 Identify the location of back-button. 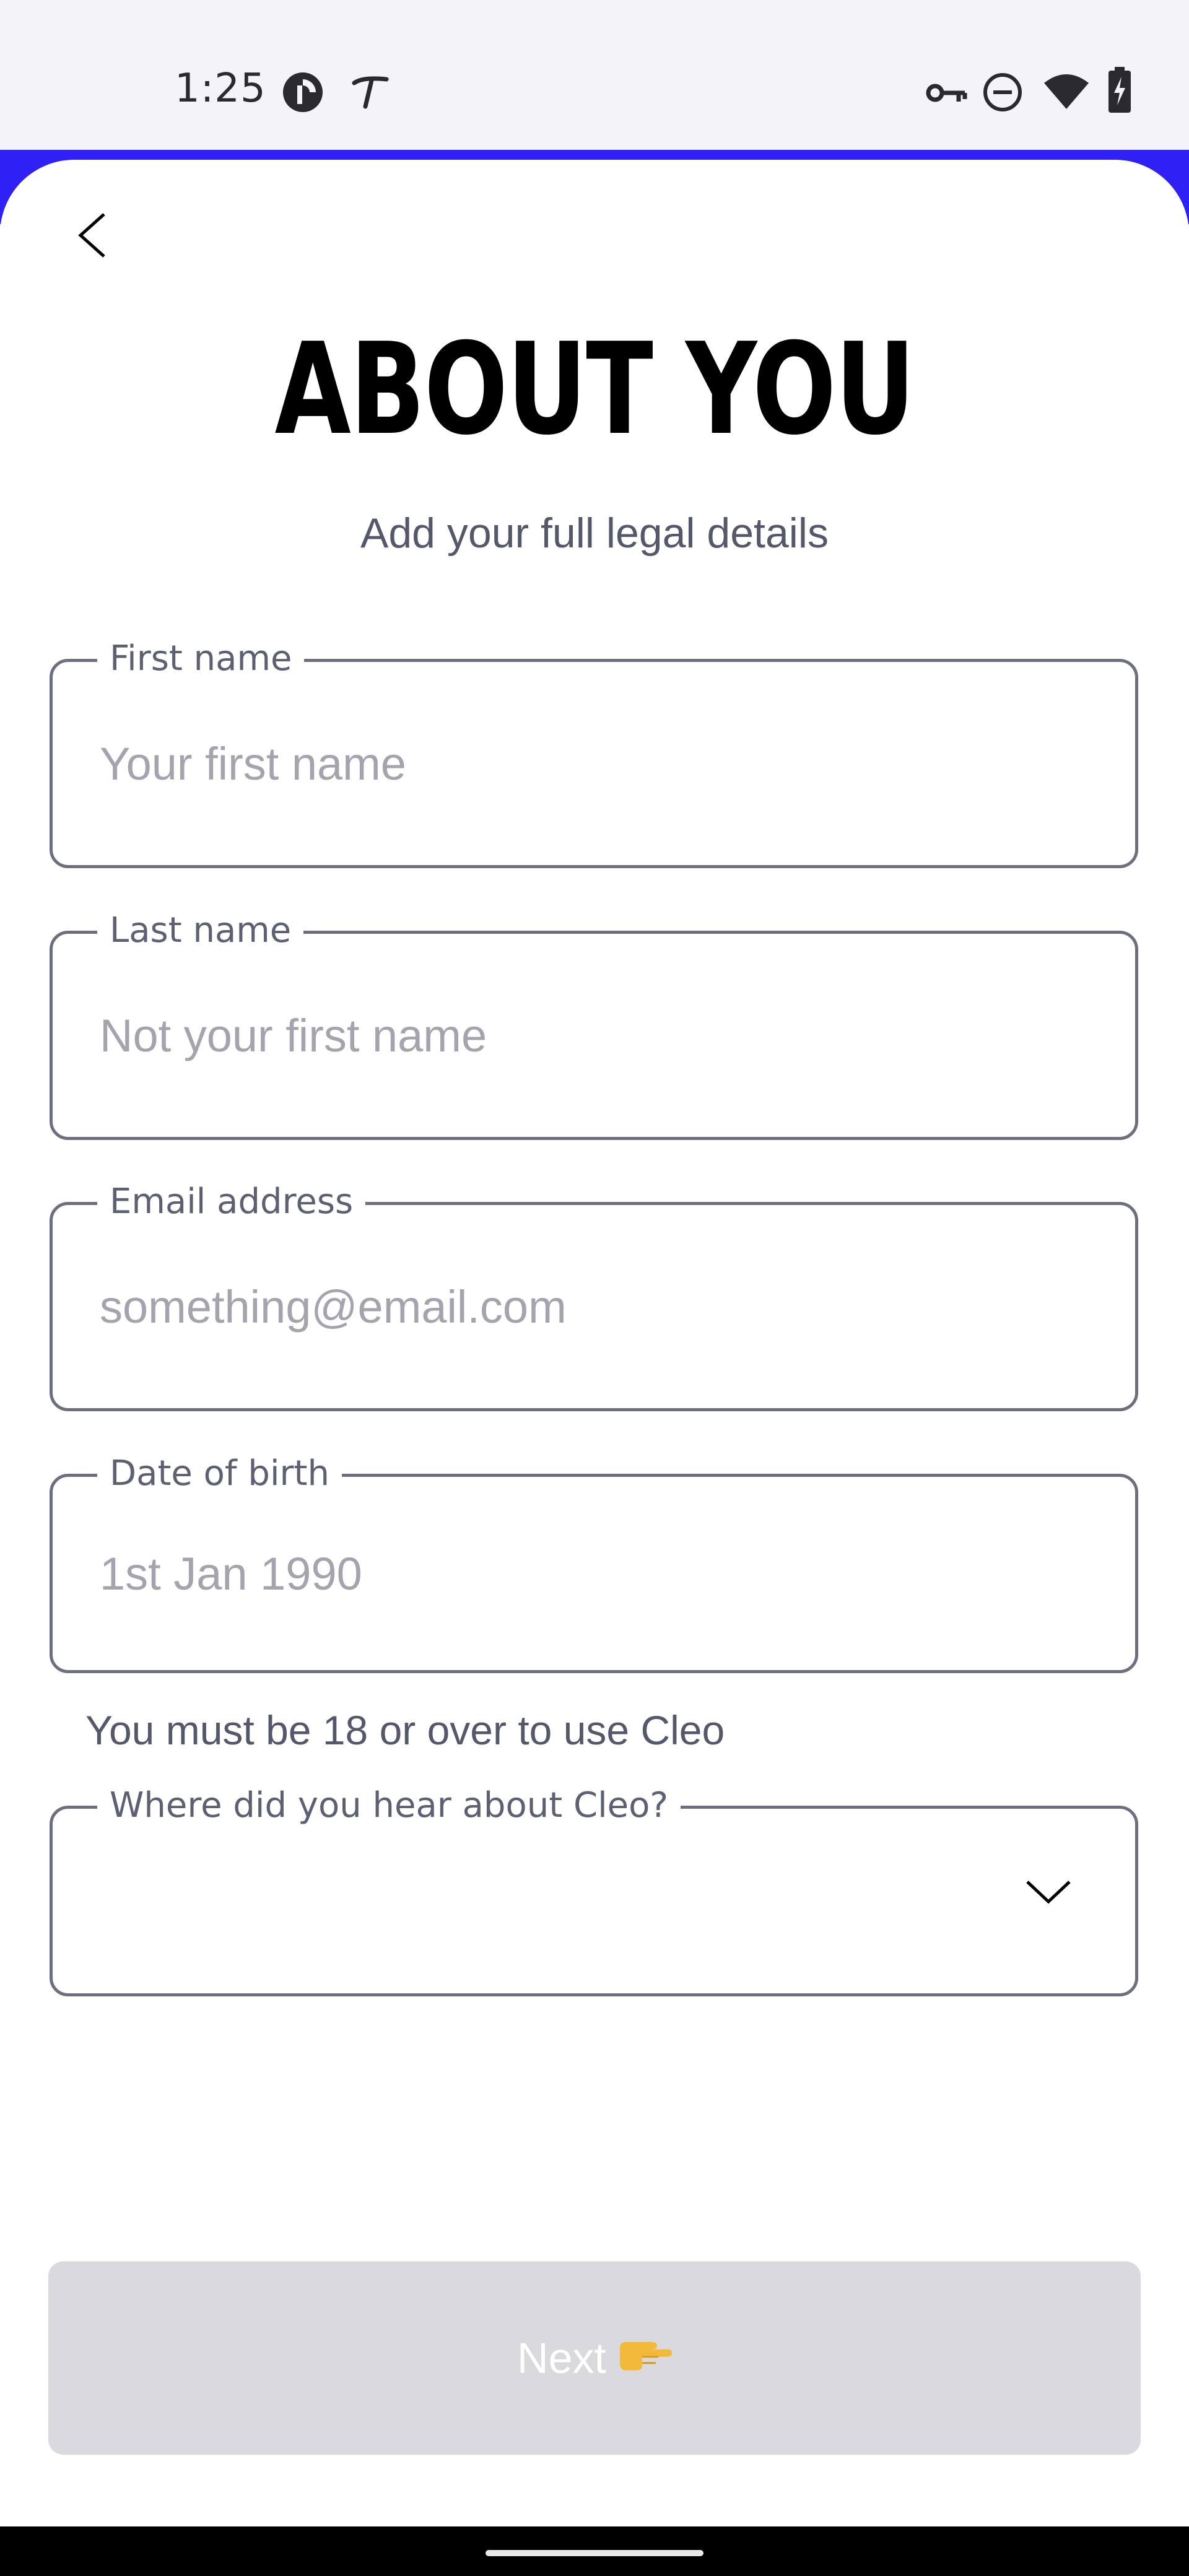
(93, 235).